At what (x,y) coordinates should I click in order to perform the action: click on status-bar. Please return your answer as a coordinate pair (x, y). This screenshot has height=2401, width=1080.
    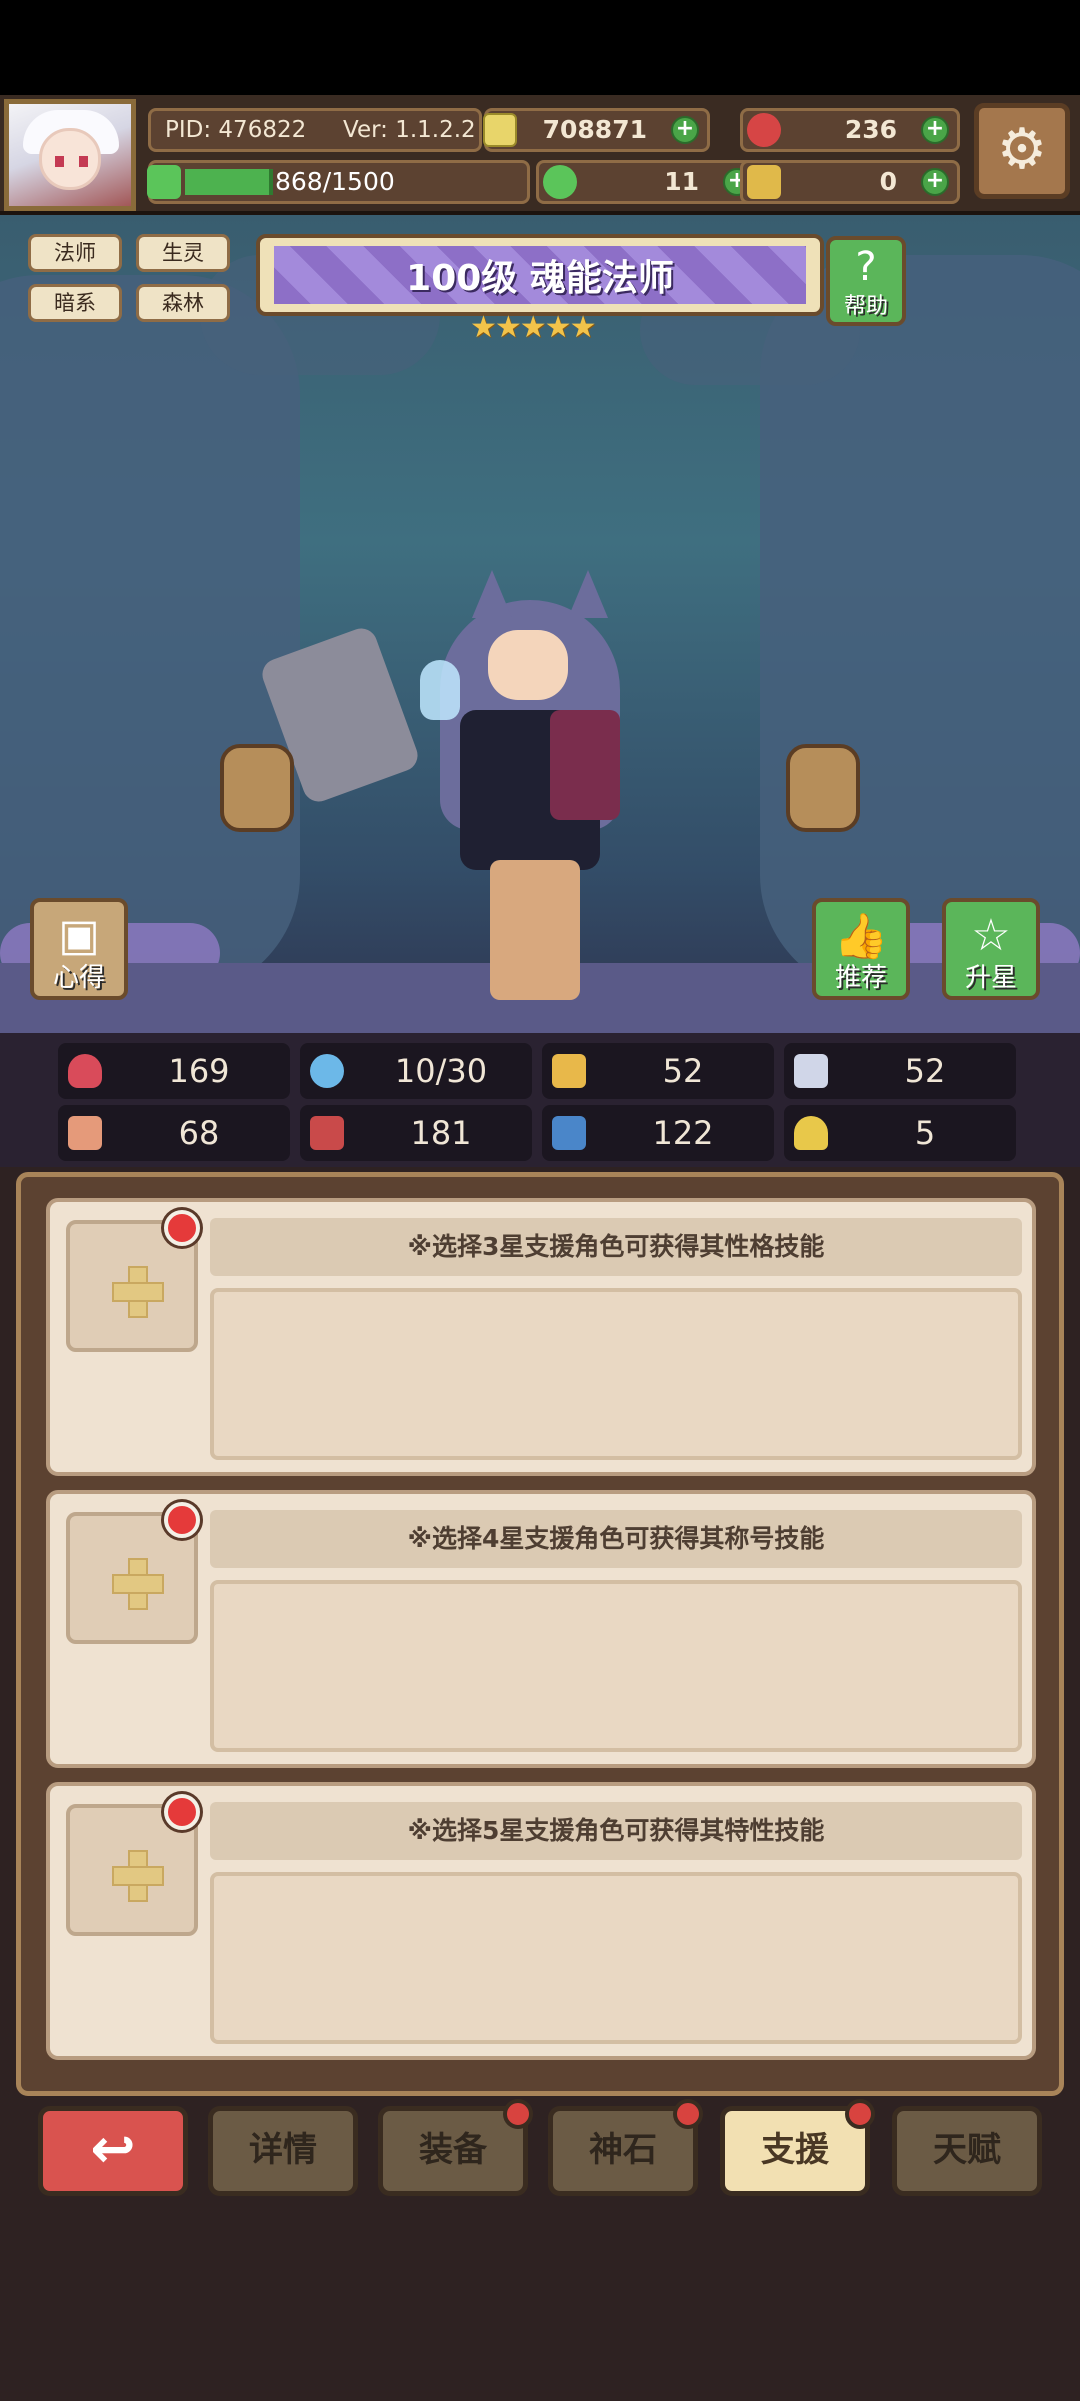
    Looking at the image, I should click on (540, 47).